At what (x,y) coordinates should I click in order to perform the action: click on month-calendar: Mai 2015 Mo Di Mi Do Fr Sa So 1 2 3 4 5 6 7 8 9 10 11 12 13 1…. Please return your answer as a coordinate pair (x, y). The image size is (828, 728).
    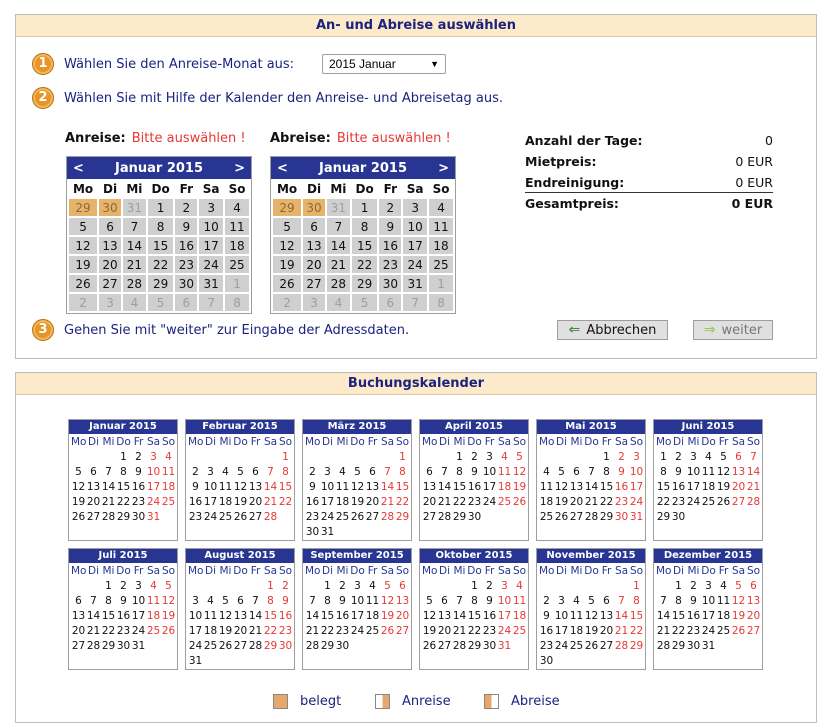
    Looking at the image, I should click on (591, 480).